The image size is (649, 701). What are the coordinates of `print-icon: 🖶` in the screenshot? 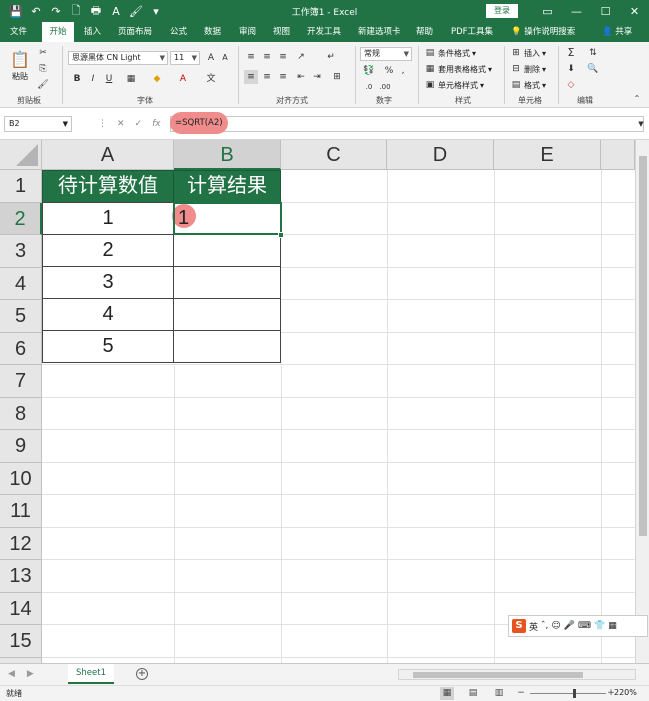 It's located at (96, 11).